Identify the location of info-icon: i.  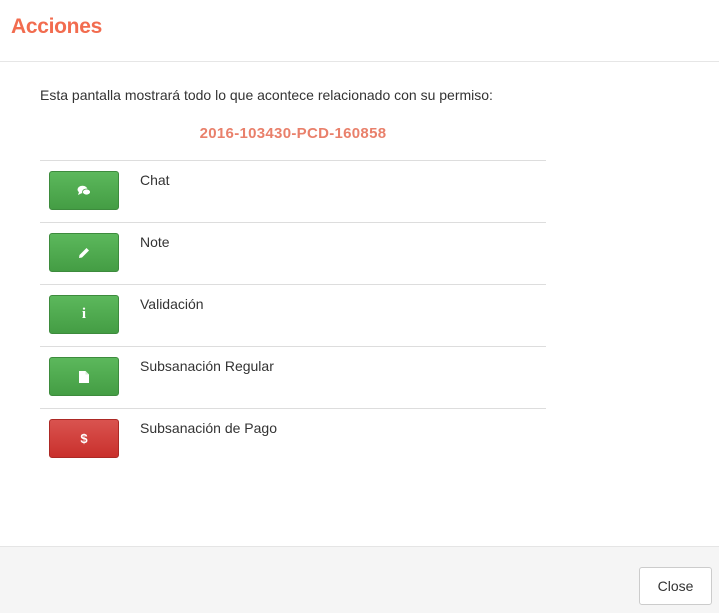
(84, 314).